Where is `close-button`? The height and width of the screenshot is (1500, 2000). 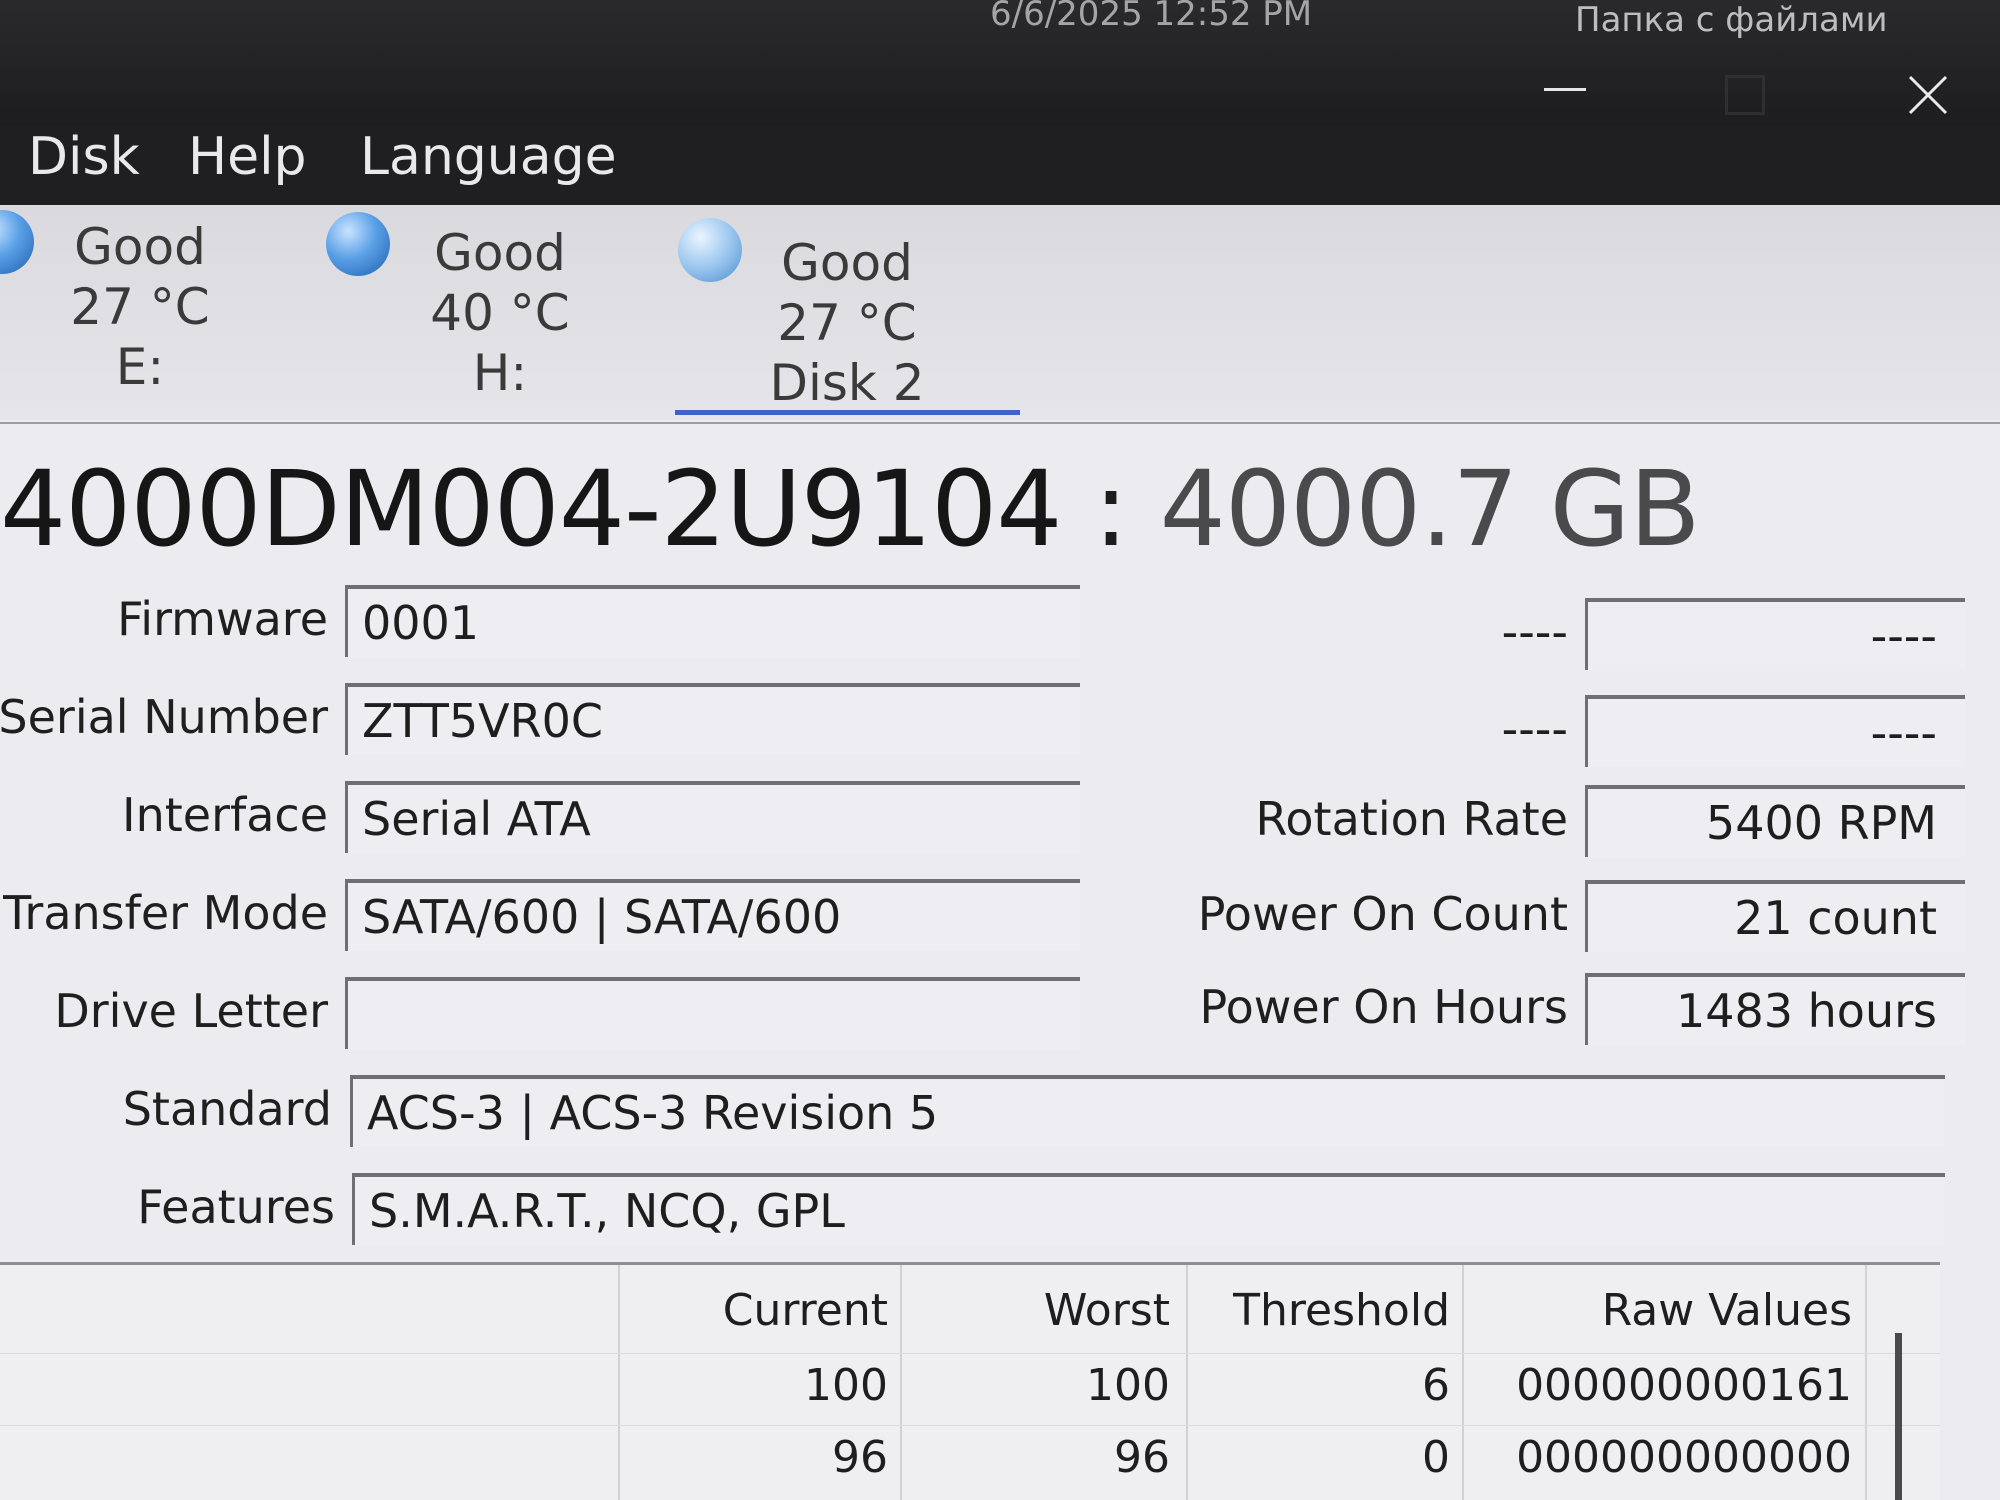 close-button is located at coordinates (1928, 95).